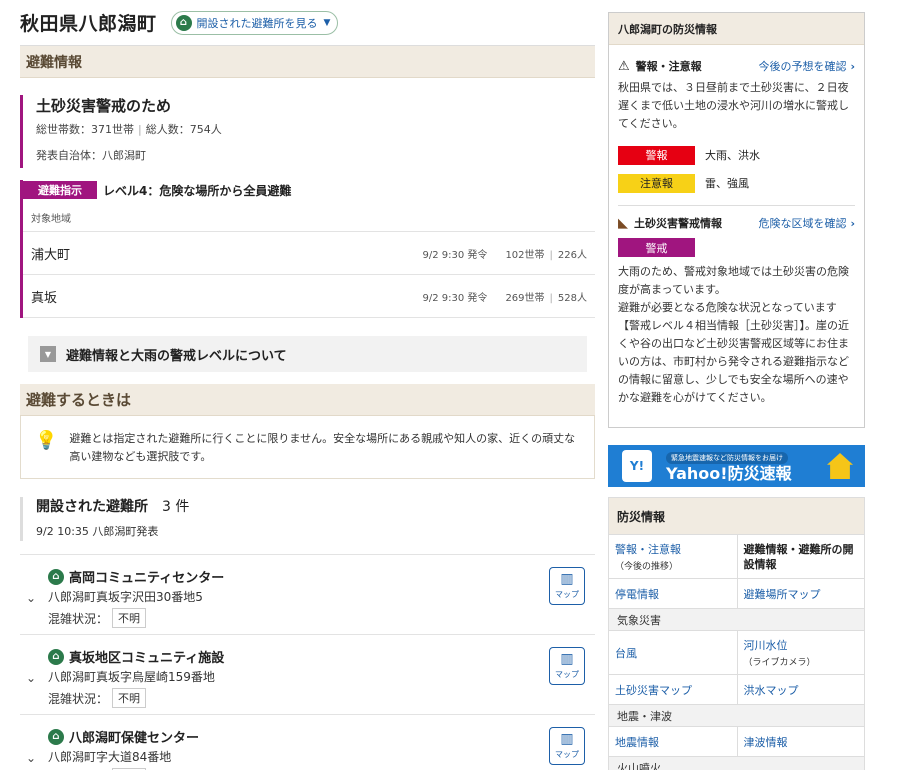  Describe the element at coordinates (48, 354) in the screenshot. I see `expand-triangle-icon: ▼` at that location.